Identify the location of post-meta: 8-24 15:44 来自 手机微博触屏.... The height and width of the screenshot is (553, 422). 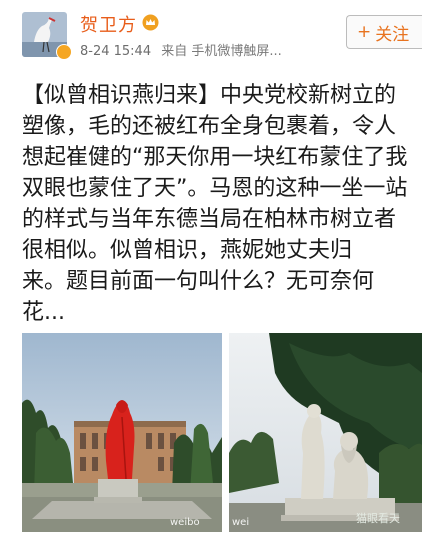
(181, 49).